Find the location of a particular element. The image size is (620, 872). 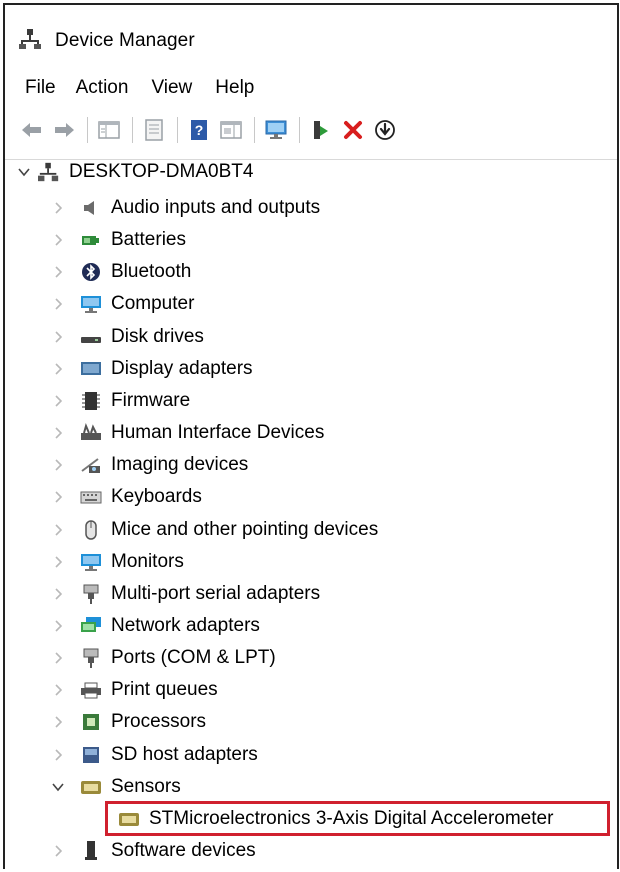

tree-category-item: Software devices is located at coordinates (154, 851).